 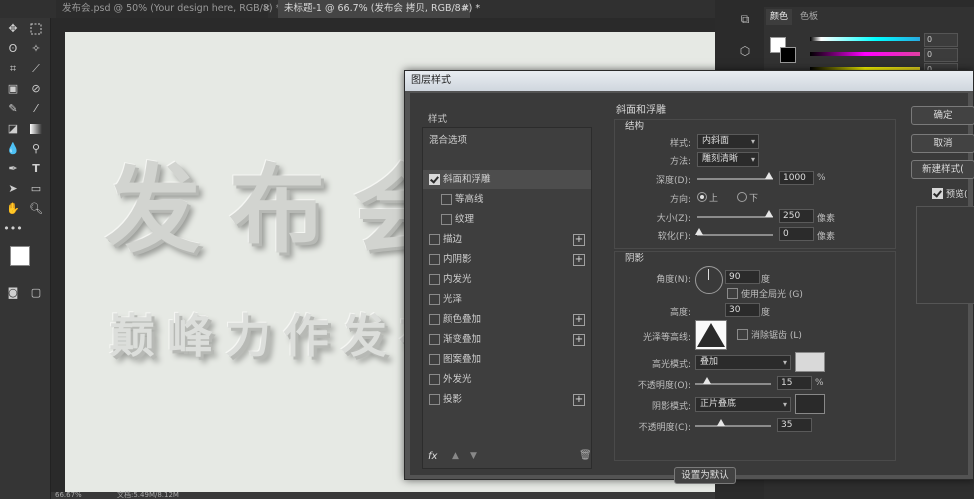 I want to click on eyedropper-tool-icon: ⟋, so click(x=36, y=69).